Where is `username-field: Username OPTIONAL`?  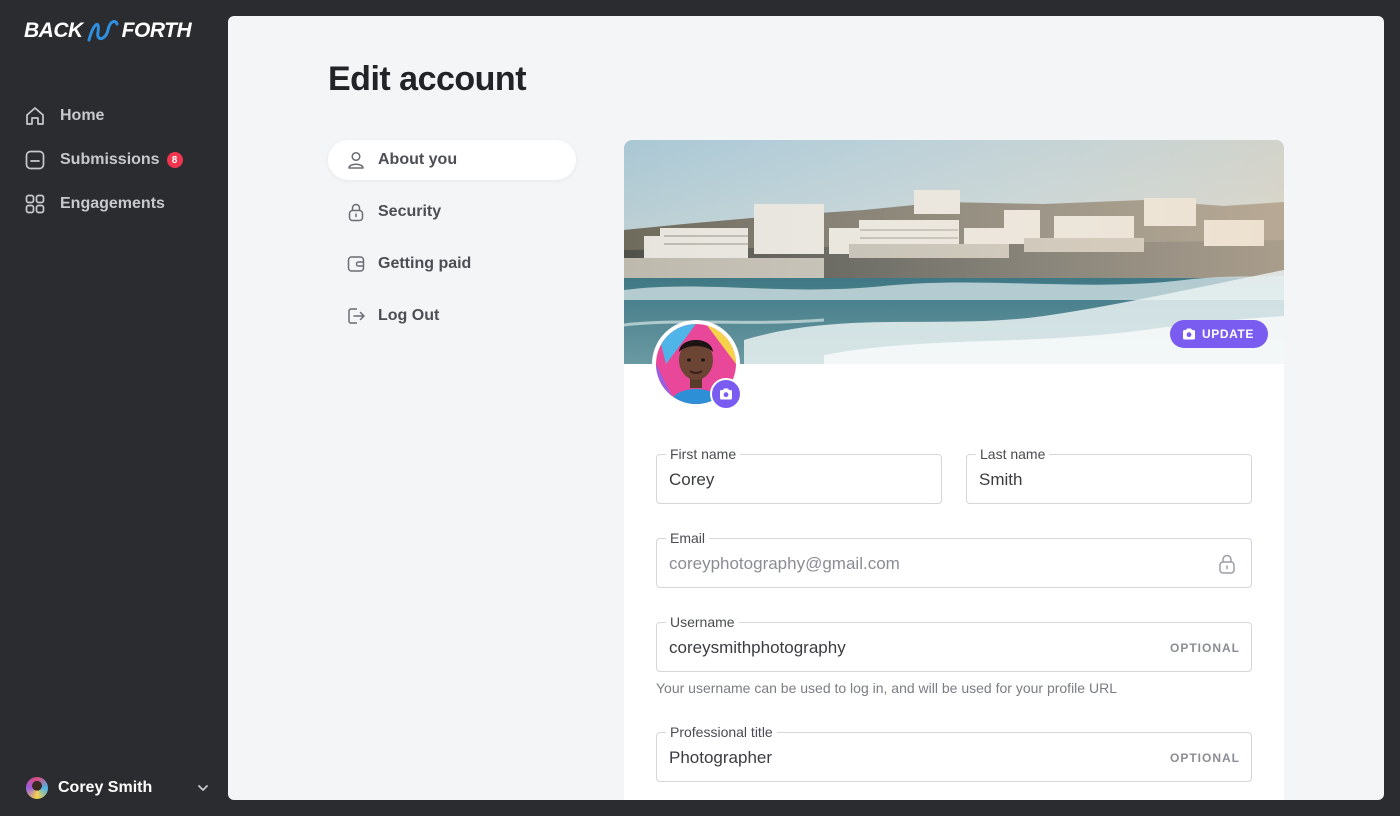 username-field: Username OPTIONAL is located at coordinates (954, 642).